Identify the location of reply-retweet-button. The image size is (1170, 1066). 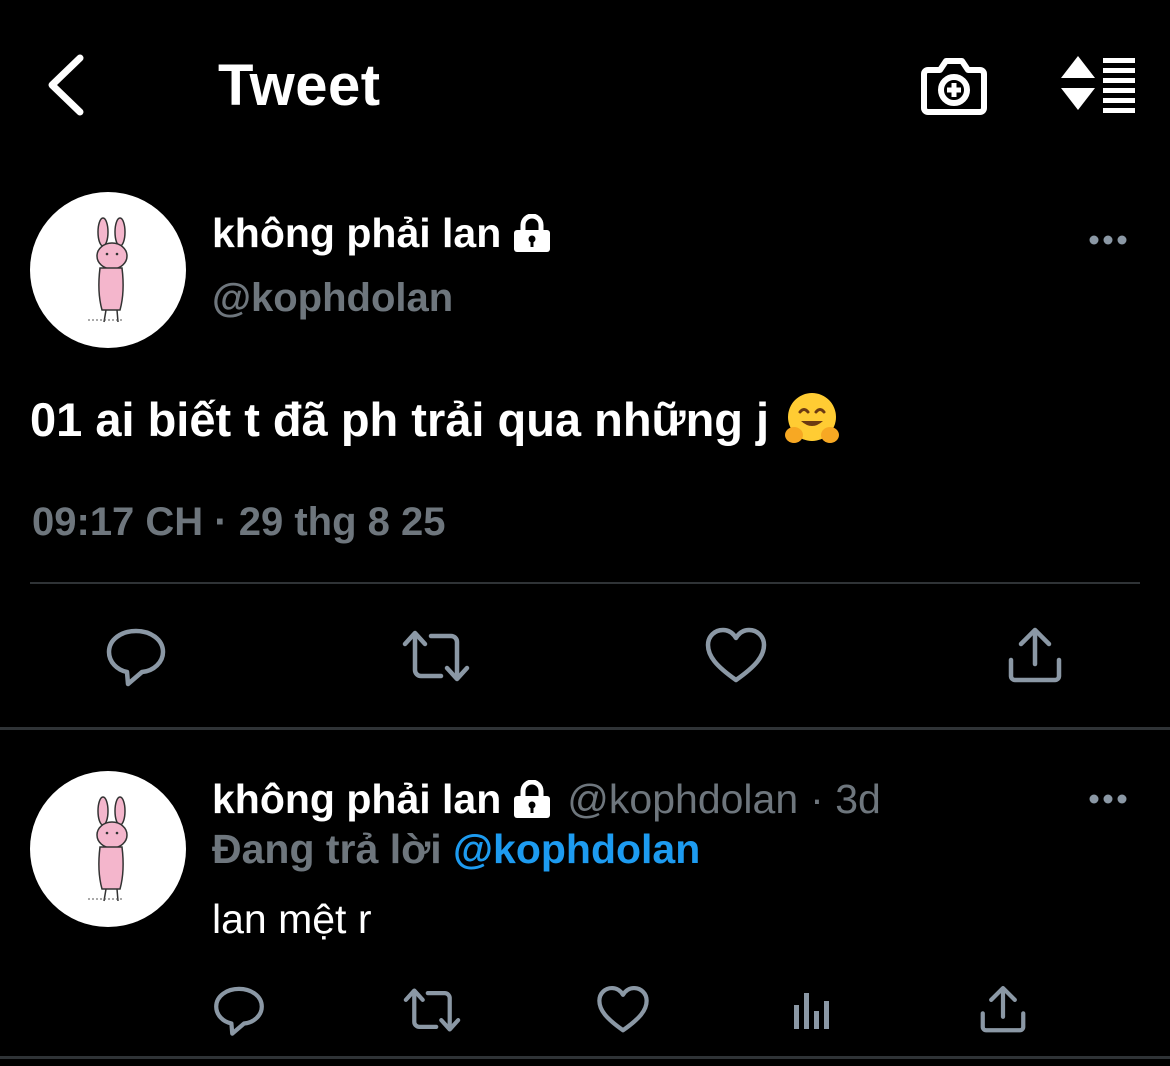
(432, 1010).